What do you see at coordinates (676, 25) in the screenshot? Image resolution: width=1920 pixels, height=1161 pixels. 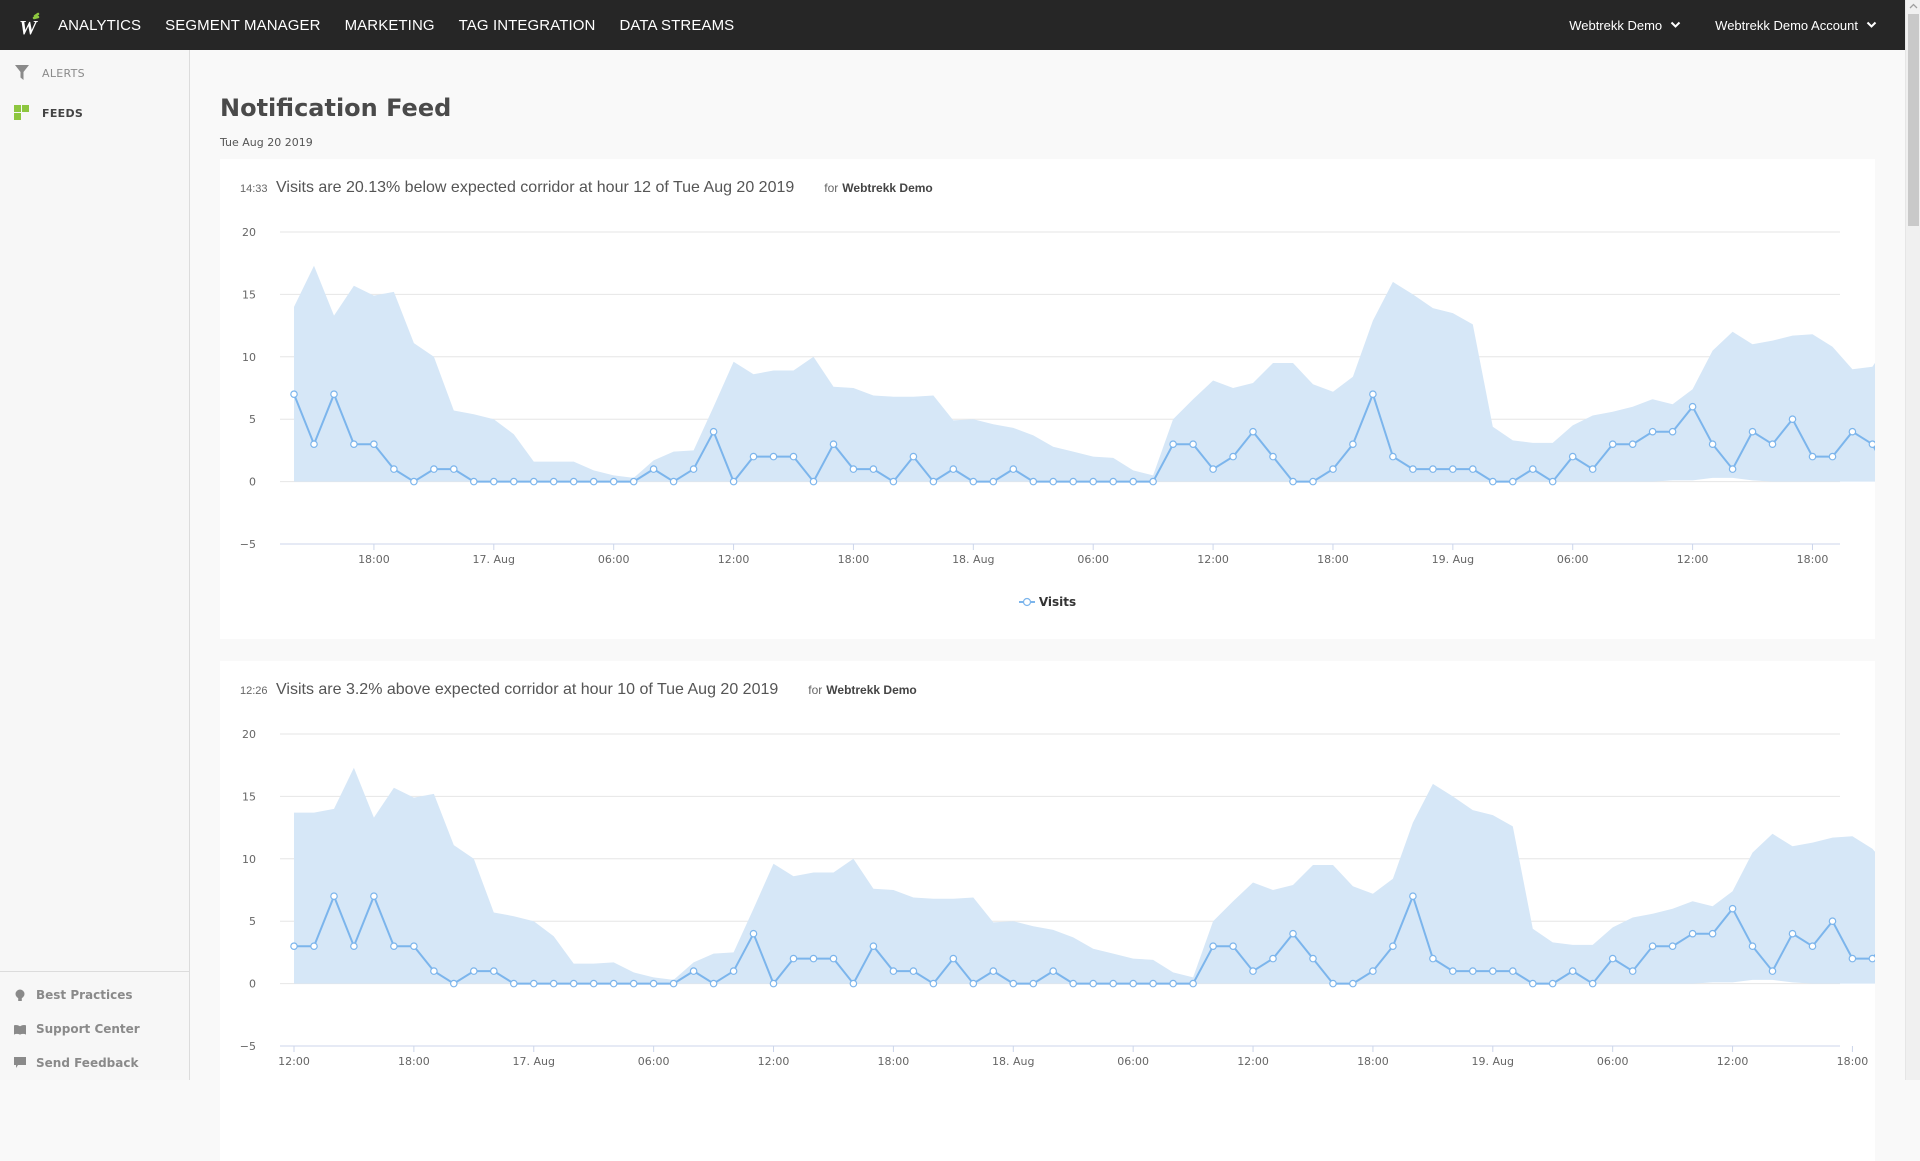 I see `nav-data-streams: DATA STREAMS` at bounding box center [676, 25].